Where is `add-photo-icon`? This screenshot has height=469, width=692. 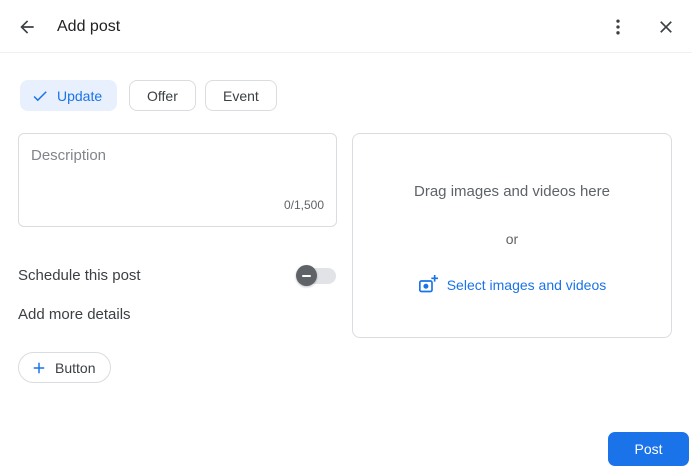
add-photo-icon is located at coordinates (428, 284).